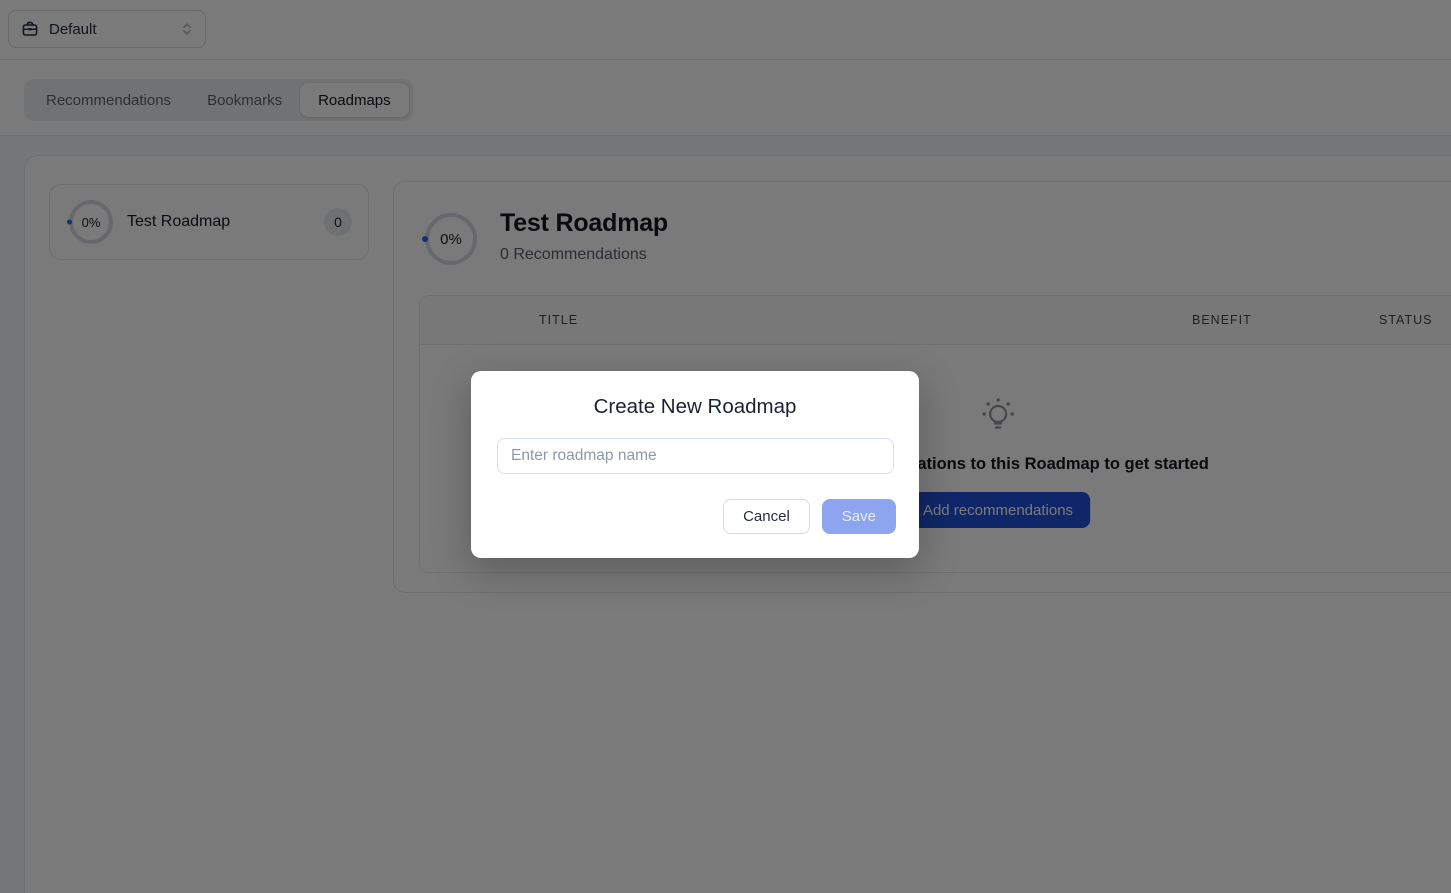 This screenshot has height=893, width=1451. Describe the element at coordinates (858, 516) in the screenshot. I see `save-button: Save` at that location.